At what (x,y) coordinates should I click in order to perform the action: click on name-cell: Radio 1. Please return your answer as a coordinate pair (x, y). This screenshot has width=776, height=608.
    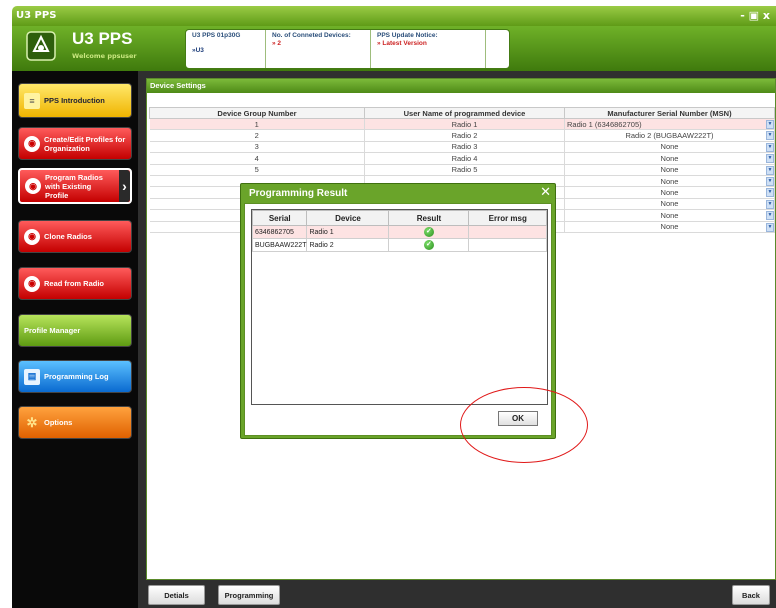
    Looking at the image, I should click on (464, 124).